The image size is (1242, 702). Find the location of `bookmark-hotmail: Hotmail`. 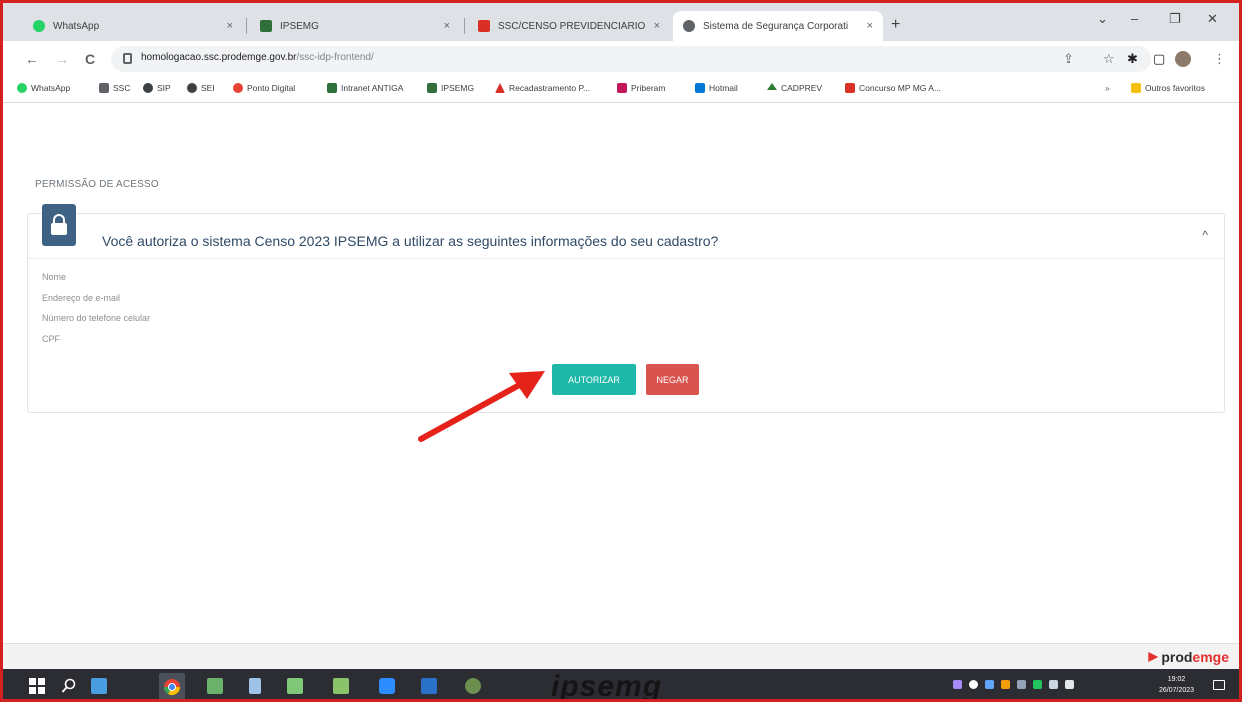

bookmark-hotmail: Hotmail is located at coordinates (716, 88).